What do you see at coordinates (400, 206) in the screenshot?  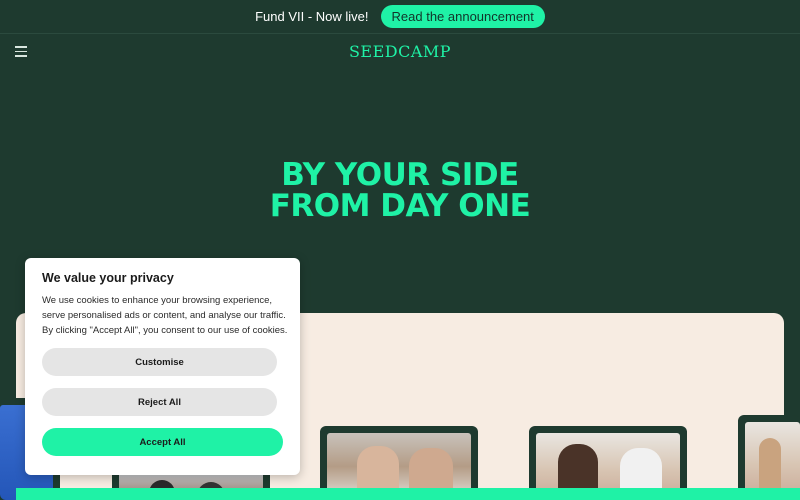 I see `hero-line-2: FROM DAY ONE` at bounding box center [400, 206].